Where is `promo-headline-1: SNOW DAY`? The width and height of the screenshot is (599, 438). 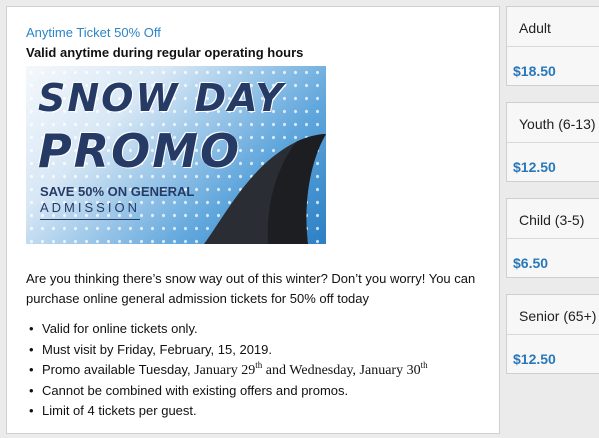
promo-headline-1: SNOW DAY is located at coordinates (161, 98).